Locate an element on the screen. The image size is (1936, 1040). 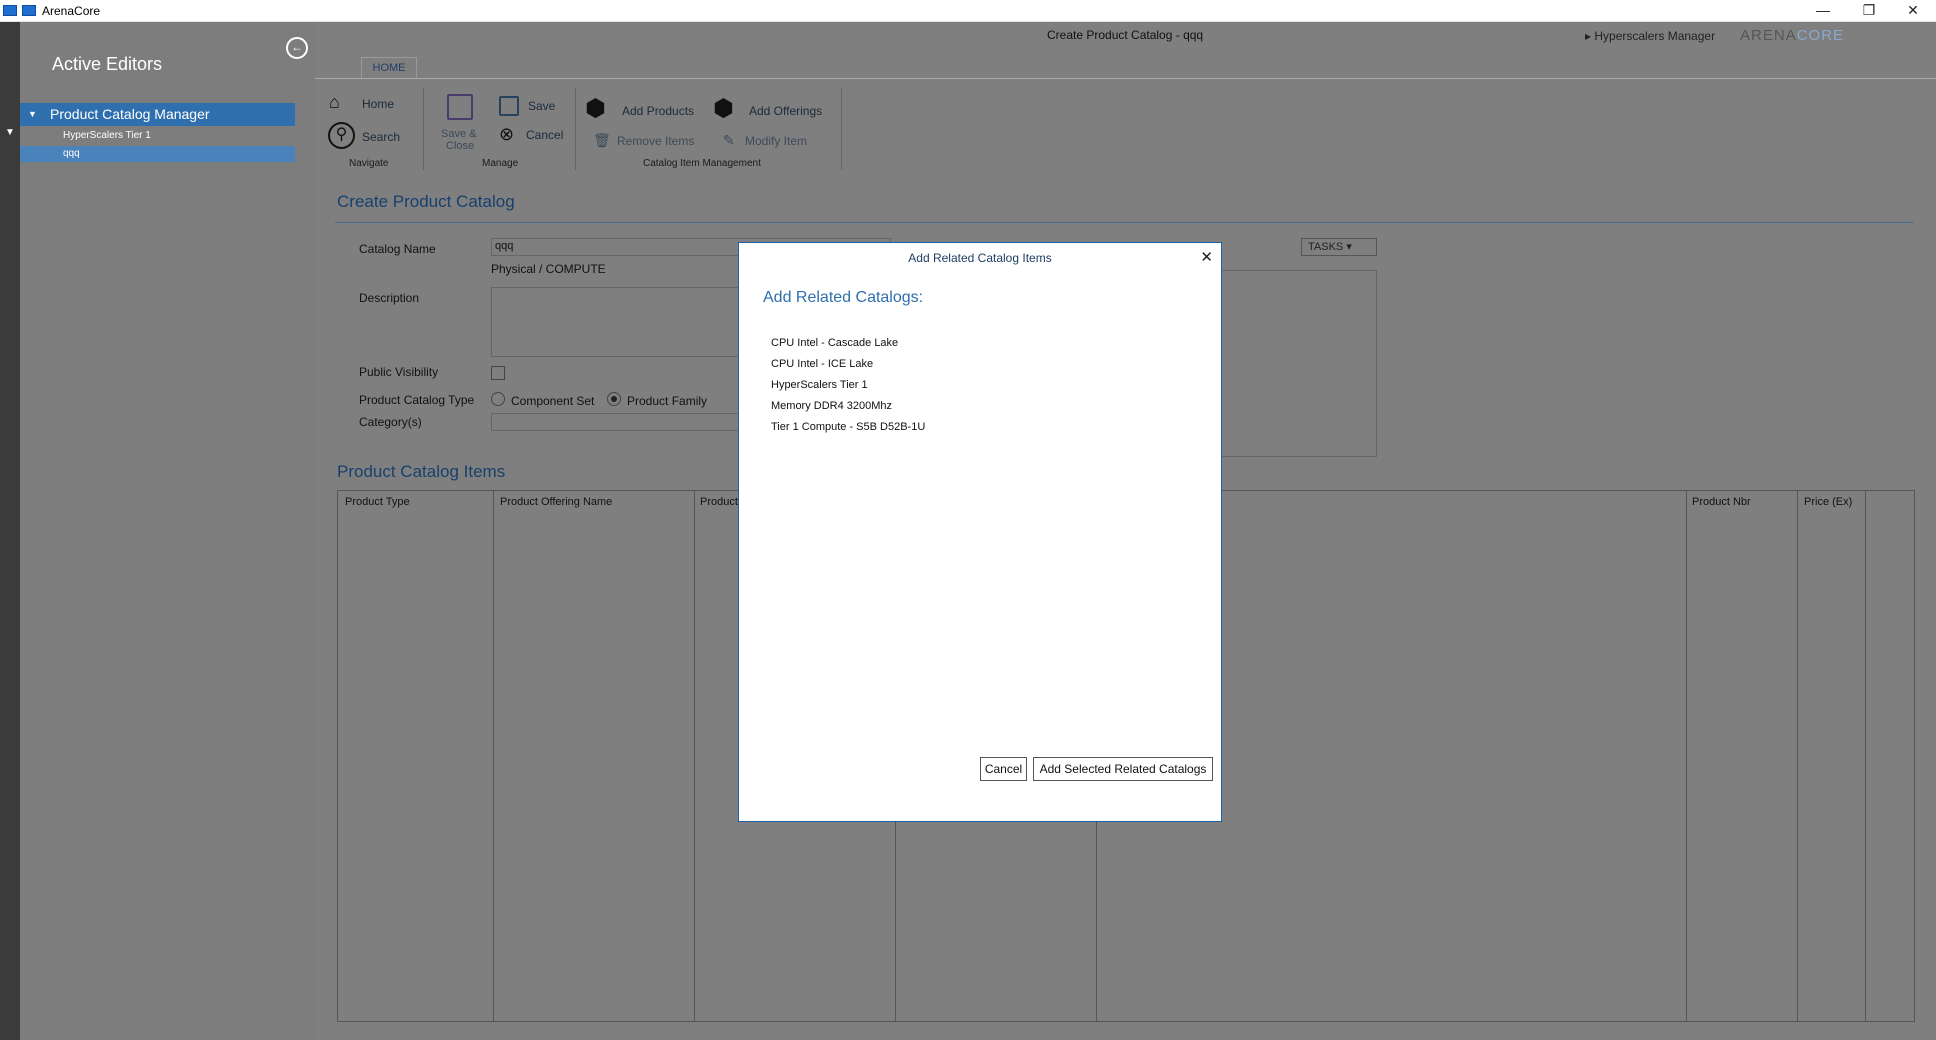
component-set-label: Component Set is located at coordinates (553, 401).